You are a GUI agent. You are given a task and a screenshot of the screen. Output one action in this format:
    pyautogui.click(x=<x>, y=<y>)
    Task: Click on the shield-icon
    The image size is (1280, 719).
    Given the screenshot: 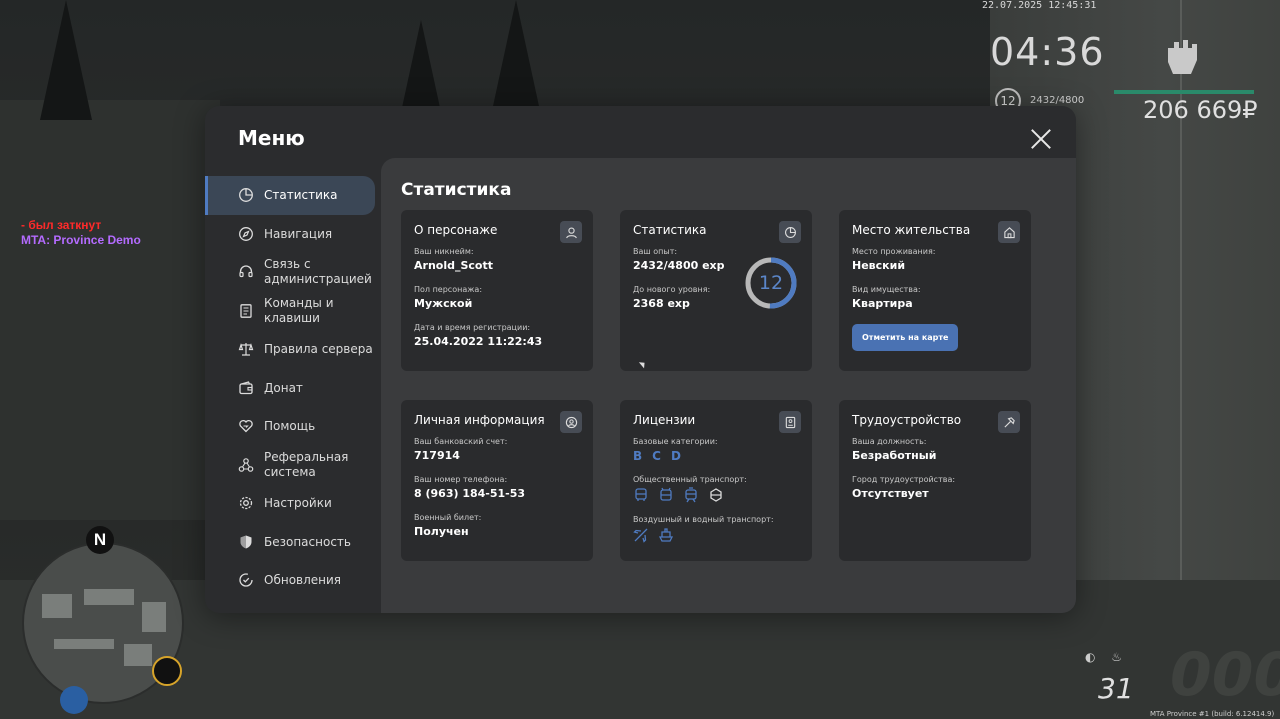 What is the action you would take?
    pyautogui.click(x=246, y=542)
    